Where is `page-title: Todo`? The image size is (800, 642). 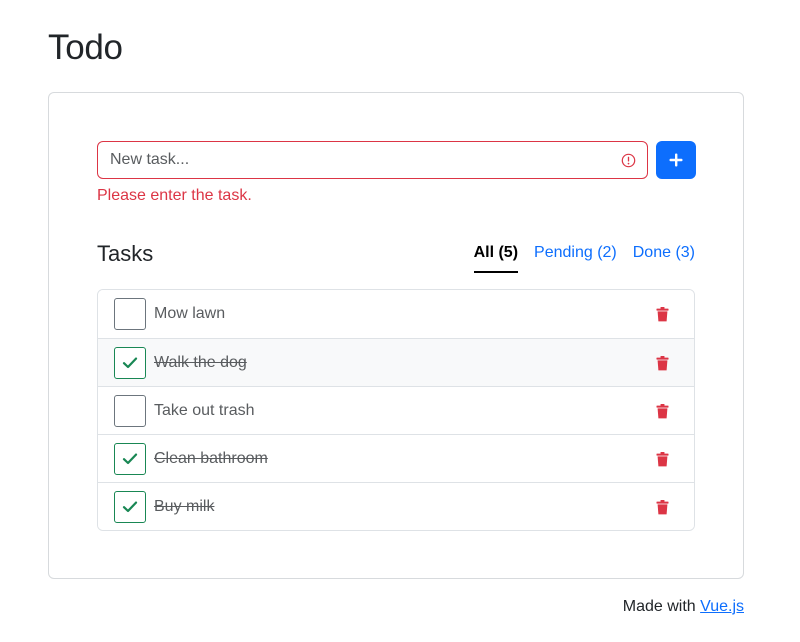
page-title: Todo is located at coordinates (85, 47).